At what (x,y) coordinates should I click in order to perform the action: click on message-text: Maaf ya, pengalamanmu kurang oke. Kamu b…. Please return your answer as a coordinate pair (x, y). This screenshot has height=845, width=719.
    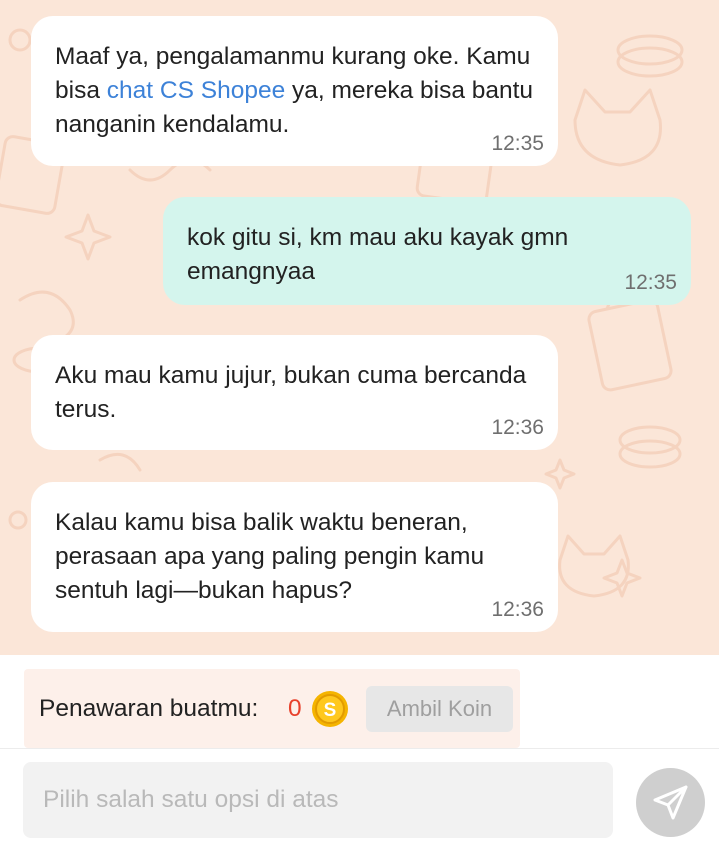
    Looking at the image, I should click on (294, 91).